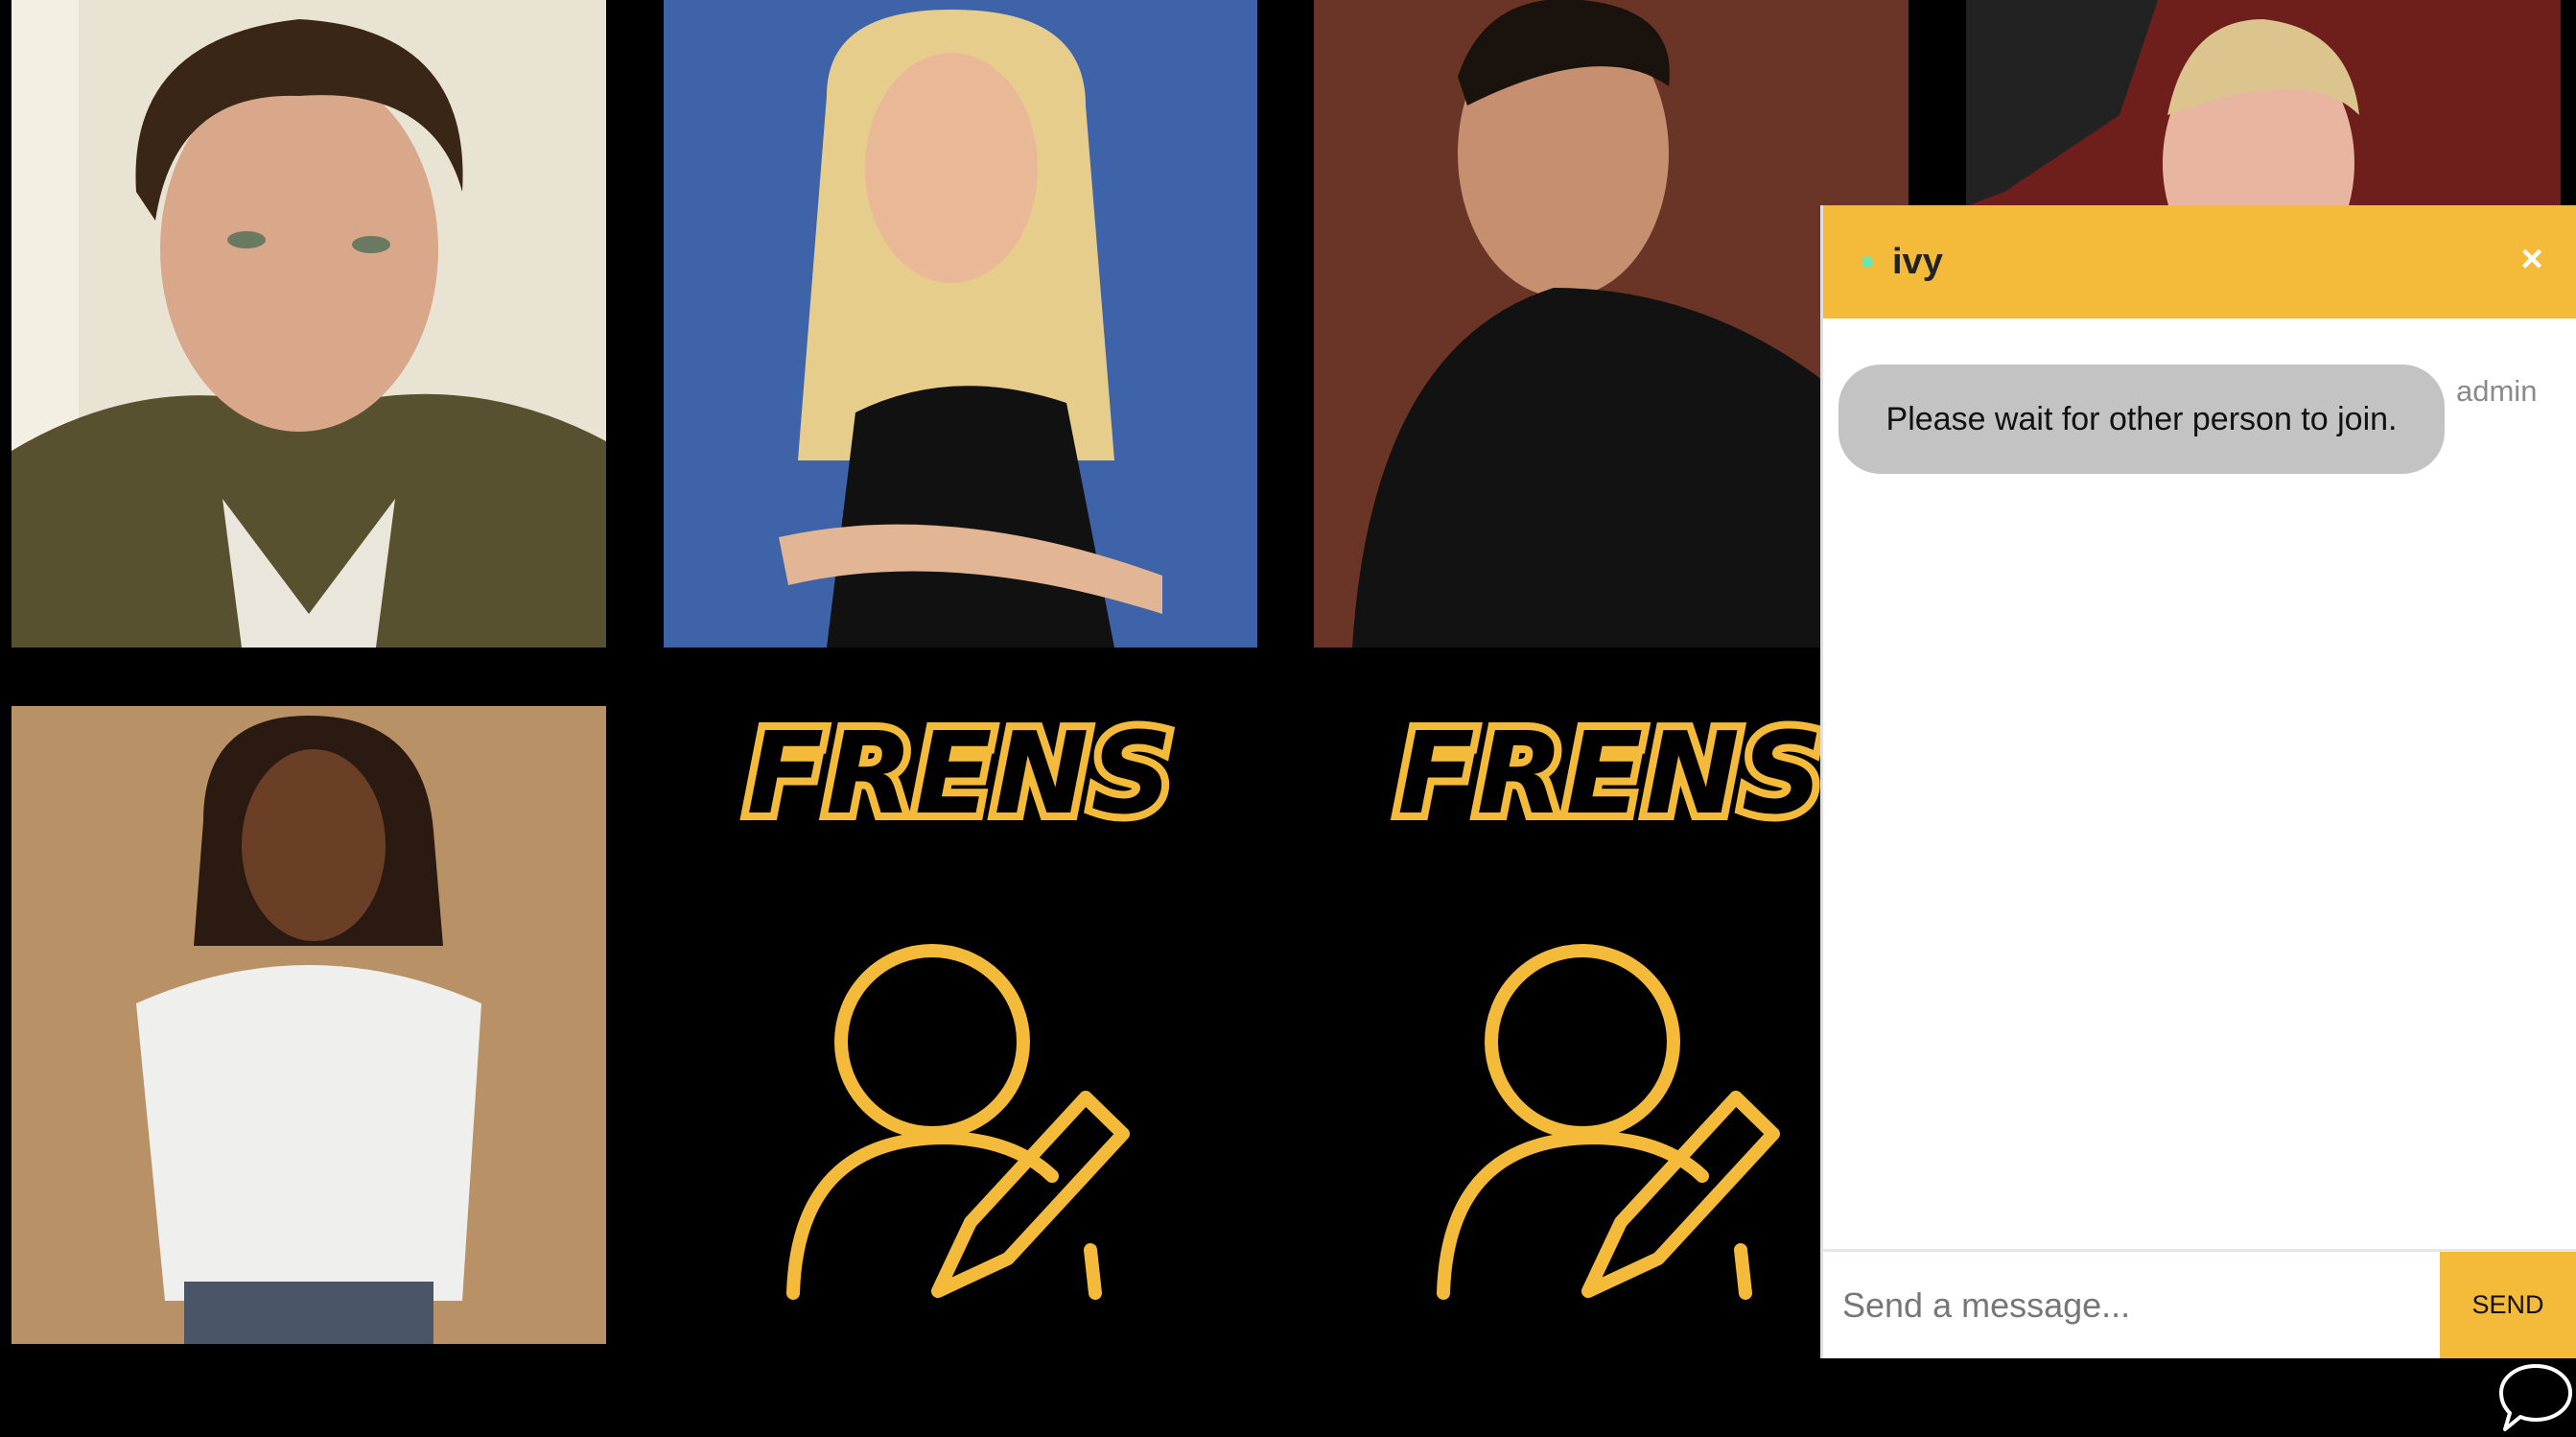  I want to click on message-input, so click(2131, 1305).